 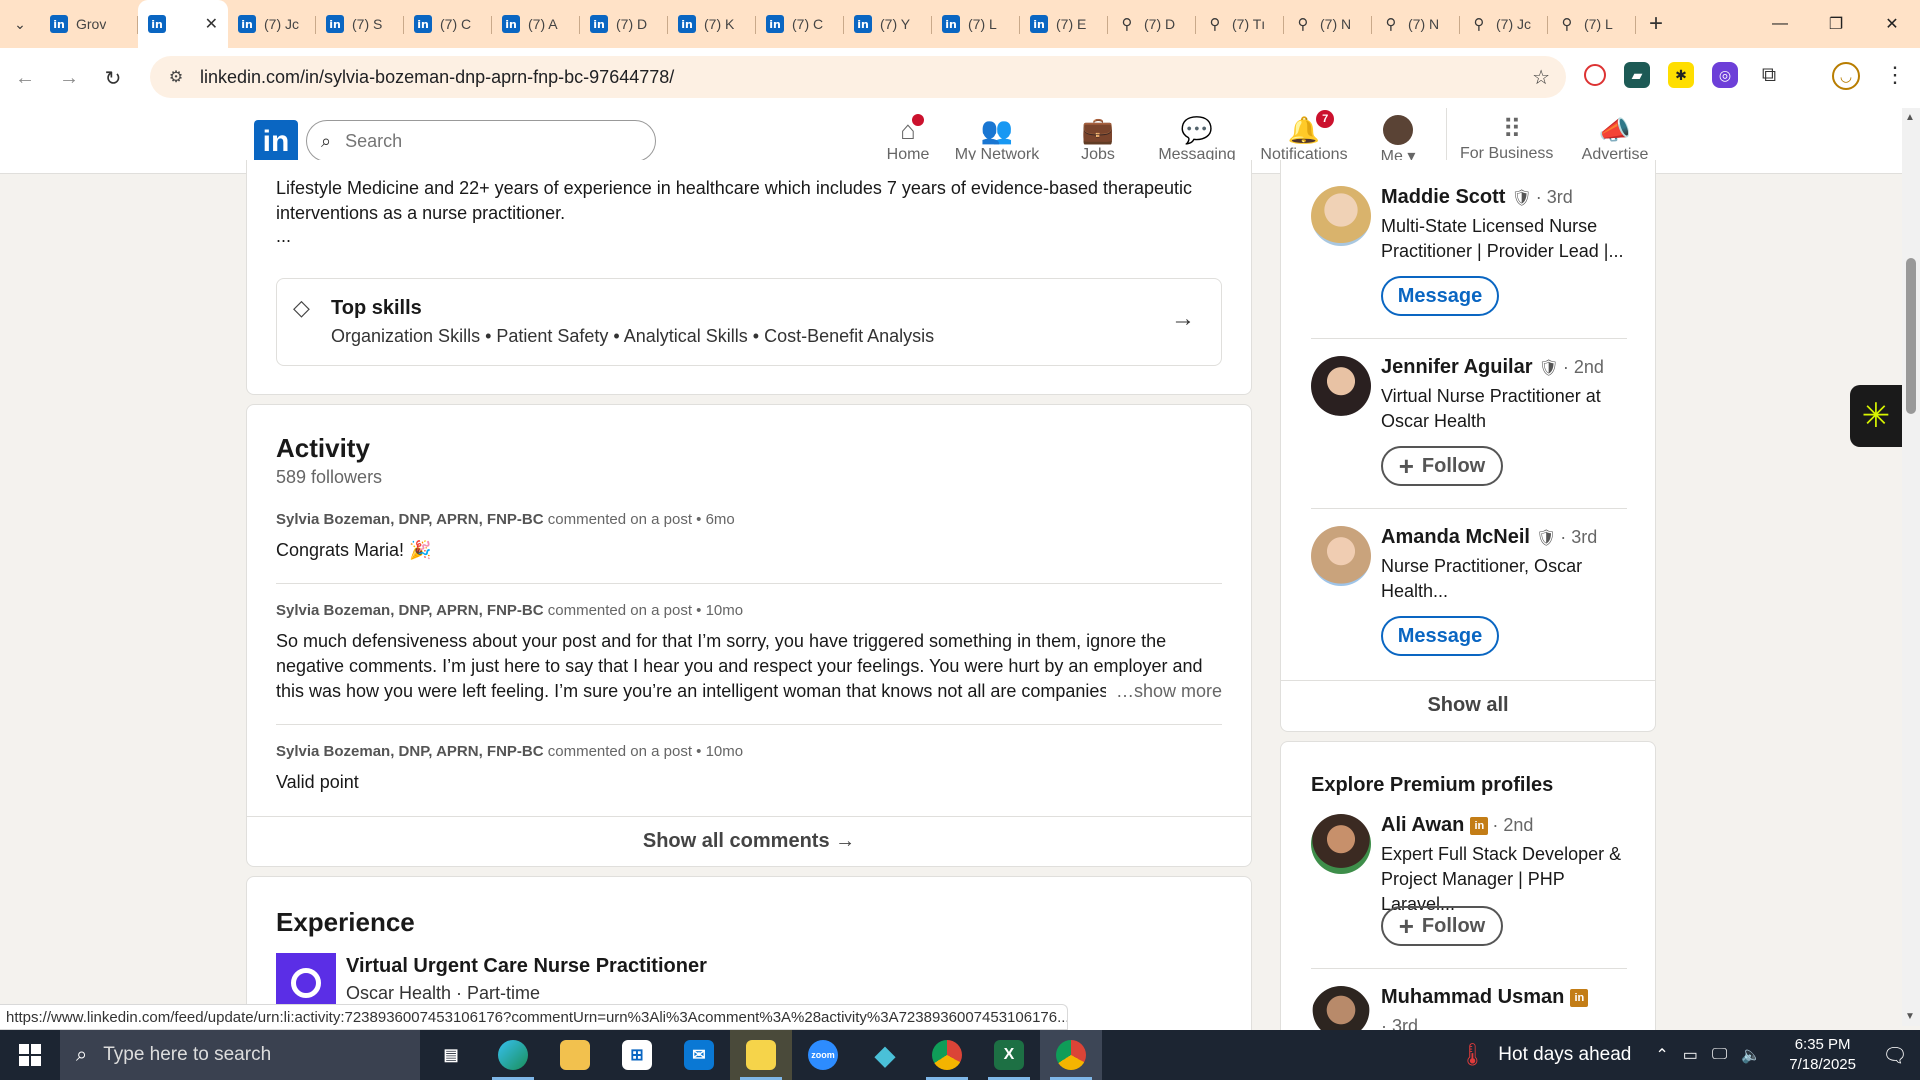 I want to click on browser-tab: ⚲ (7) Tı, so click(x=1240, y=24).